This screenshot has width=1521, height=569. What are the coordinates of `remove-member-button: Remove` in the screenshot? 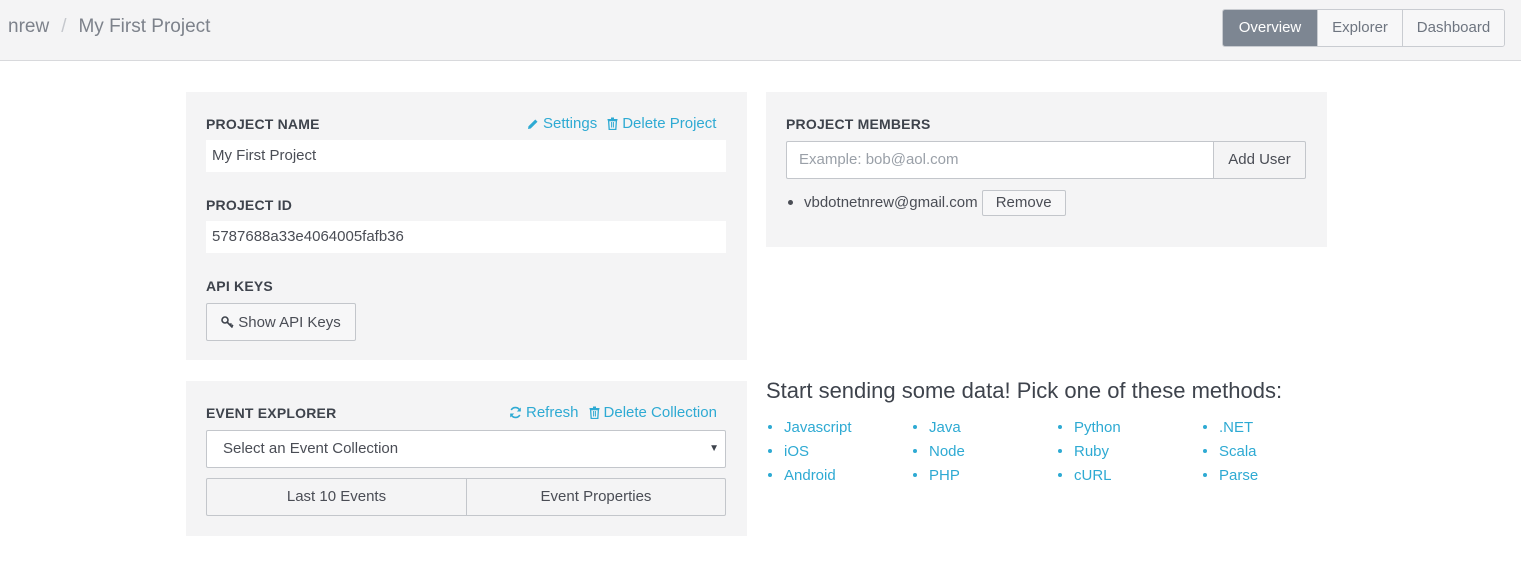 It's located at (1023, 203).